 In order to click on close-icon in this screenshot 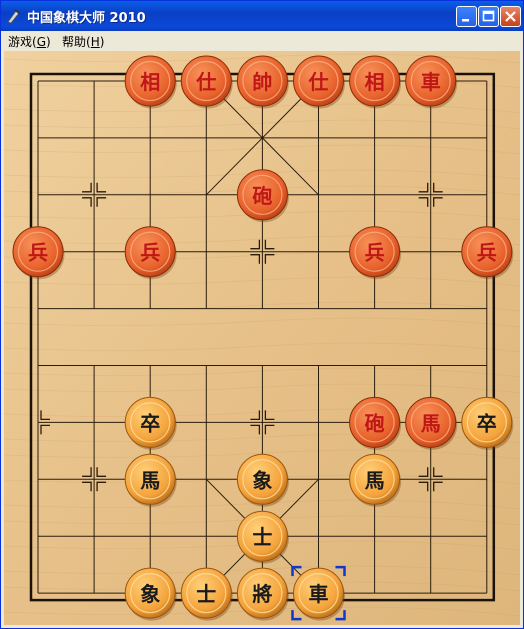, I will do `click(510, 16)`.